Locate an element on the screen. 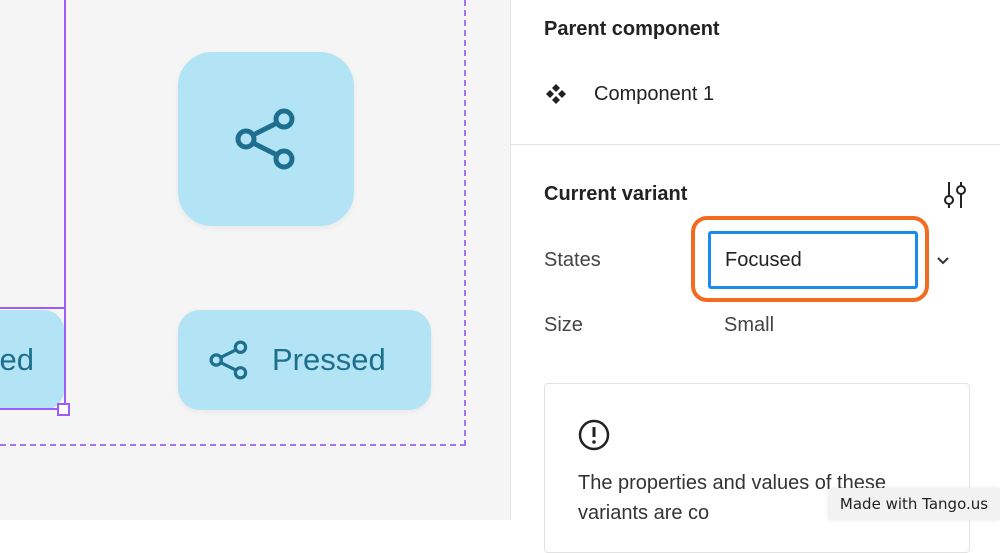 The width and height of the screenshot is (1000, 553). size-value: Small is located at coordinates (749, 325).